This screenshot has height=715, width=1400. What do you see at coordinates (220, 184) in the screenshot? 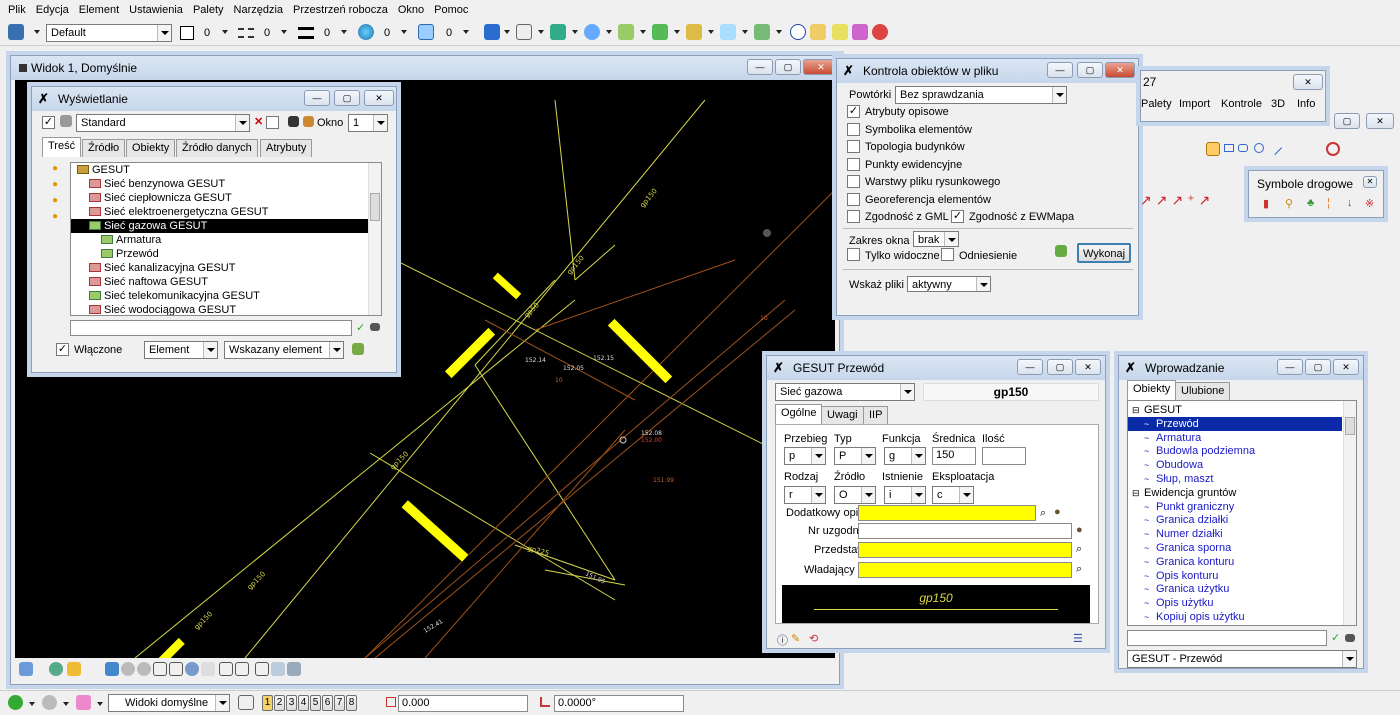
I see `tree-item: Sieć benzynowa GESUT` at bounding box center [220, 184].